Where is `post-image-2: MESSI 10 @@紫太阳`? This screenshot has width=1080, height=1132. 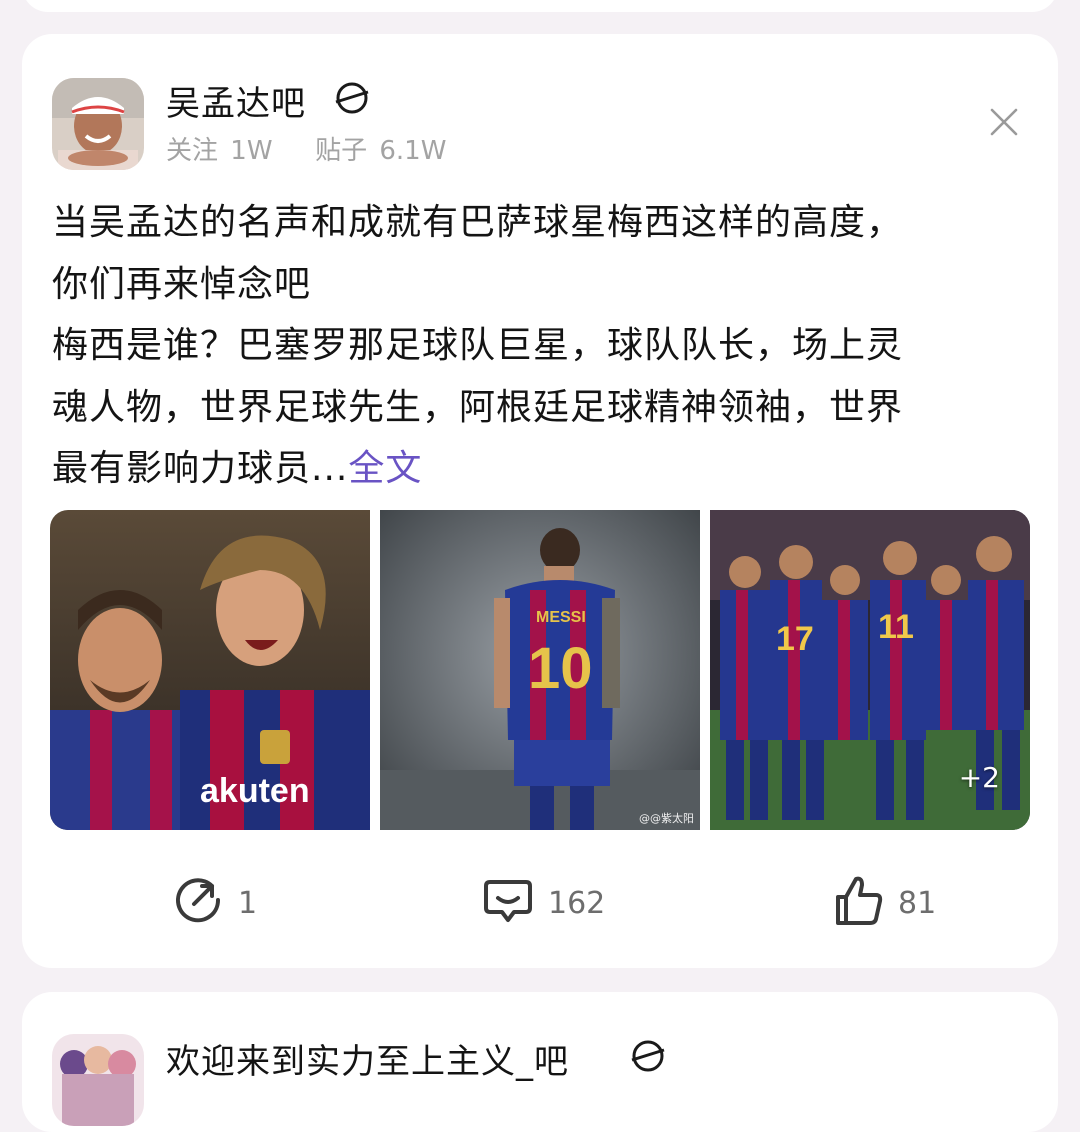
post-image-2: MESSI 10 @@紫太阳 is located at coordinates (540, 670).